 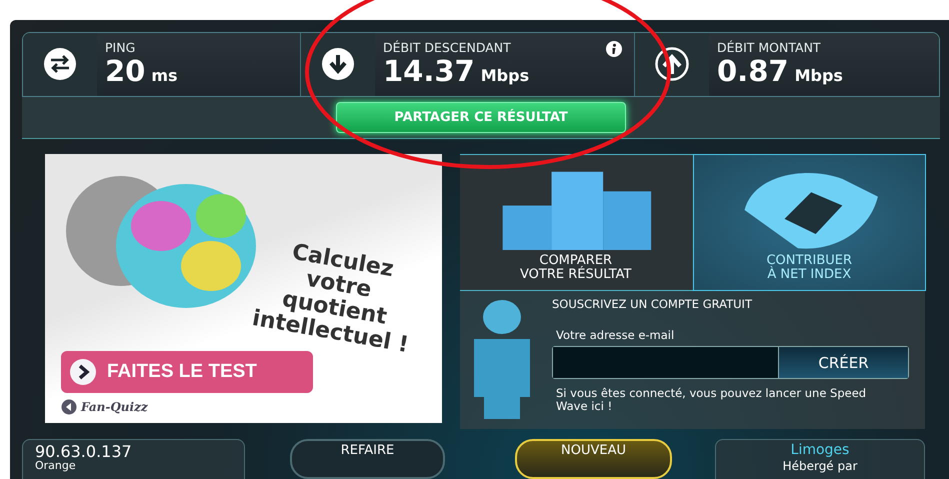 I want to click on two-arrows-icon, so click(x=60, y=64).